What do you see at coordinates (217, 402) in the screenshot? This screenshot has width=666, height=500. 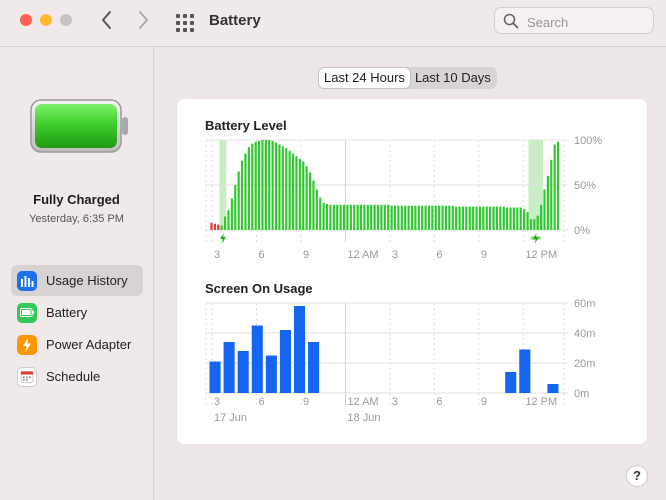 I see `screen-x-tick-label: 3` at bounding box center [217, 402].